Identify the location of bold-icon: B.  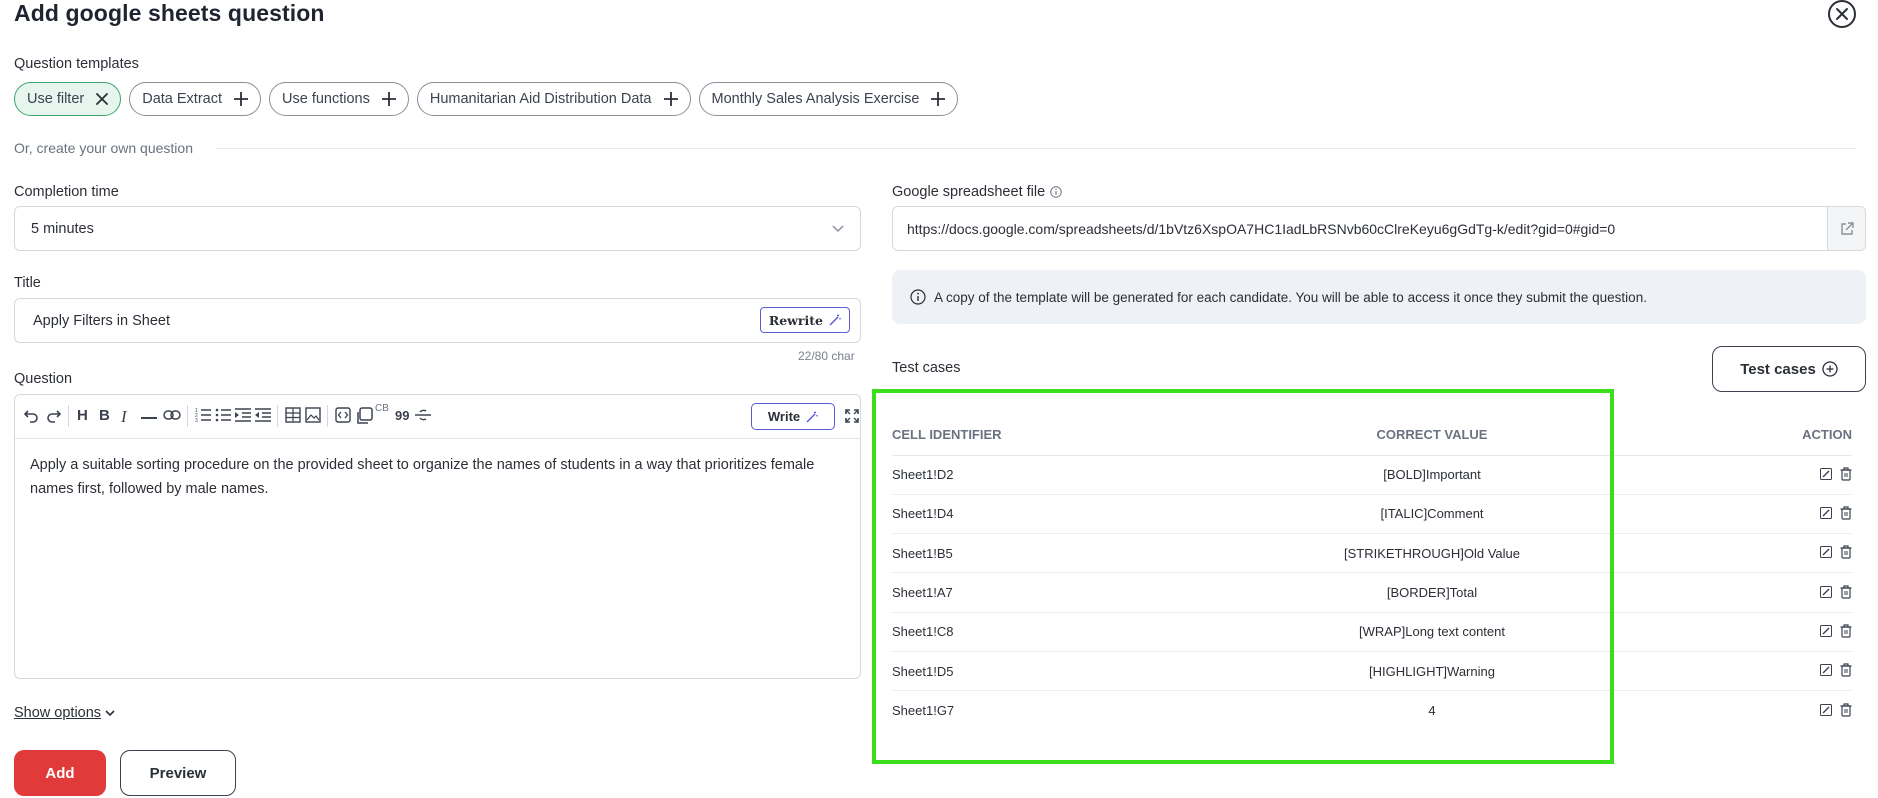
(104, 415).